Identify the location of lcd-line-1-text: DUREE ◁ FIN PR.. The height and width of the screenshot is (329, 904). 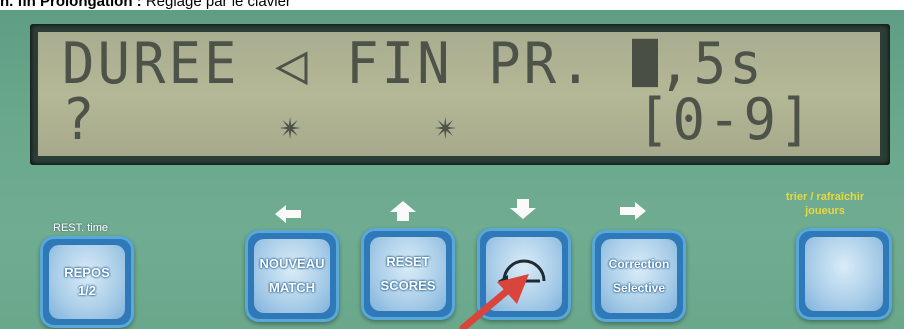
(346, 64).